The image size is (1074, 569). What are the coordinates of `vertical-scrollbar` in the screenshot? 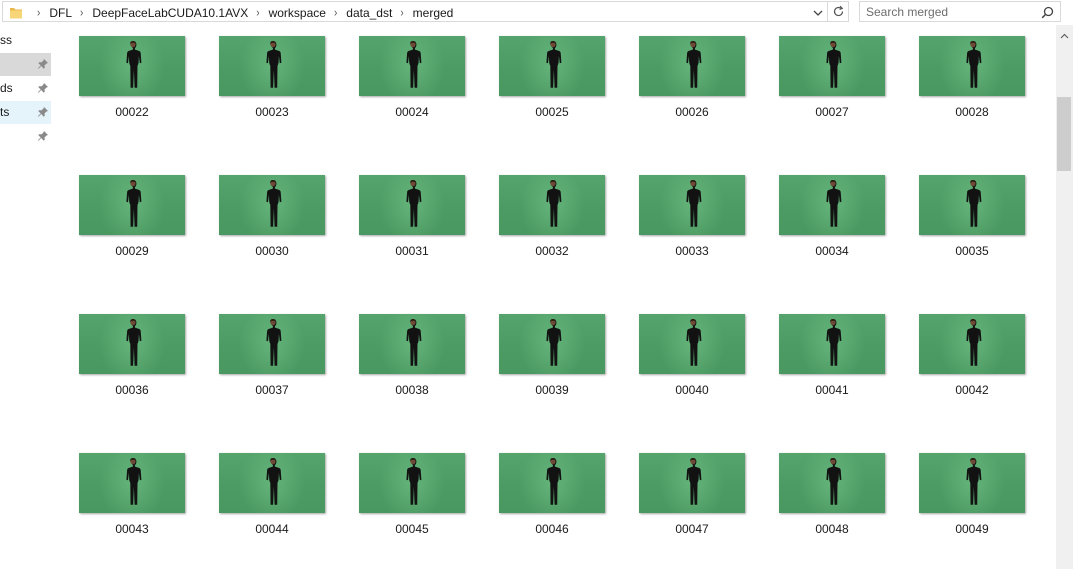 It's located at (1064, 297).